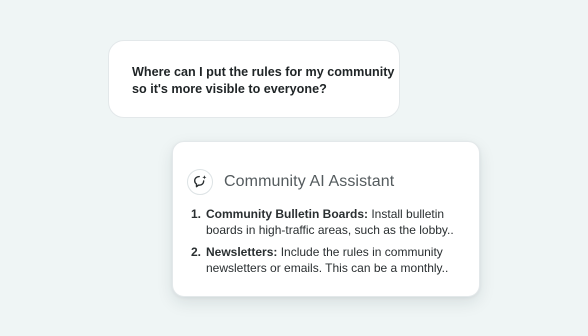 This screenshot has width=588, height=336. Describe the element at coordinates (360, 252) in the screenshot. I see `item-text: Include the rules in community` at that location.